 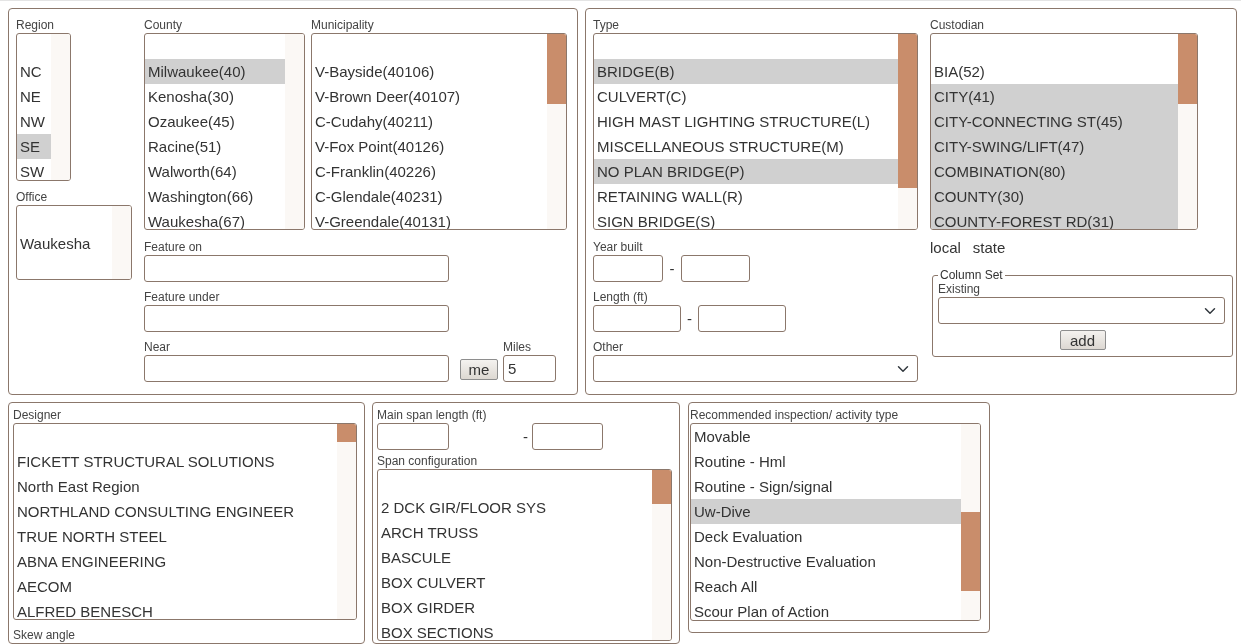 What do you see at coordinates (826, 586) in the screenshot?
I see `list-item: Reach All` at bounding box center [826, 586].